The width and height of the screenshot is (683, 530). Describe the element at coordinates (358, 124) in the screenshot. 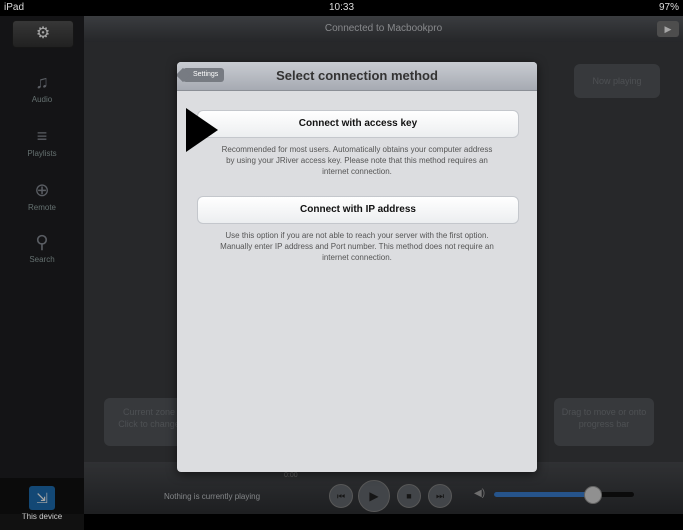

I see `access-key-button: Connect with access key` at that location.